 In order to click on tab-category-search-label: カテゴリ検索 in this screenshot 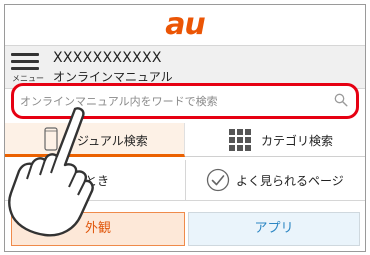, I will do `click(297, 141)`.